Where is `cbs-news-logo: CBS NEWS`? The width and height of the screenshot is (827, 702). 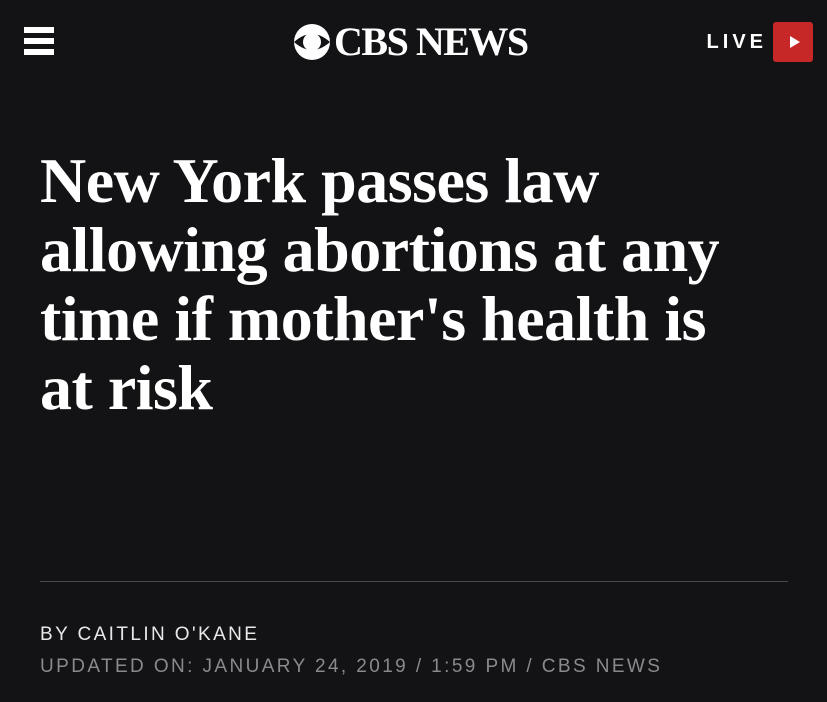 cbs-news-logo: CBS NEWS is located at coordinates (410, 41).